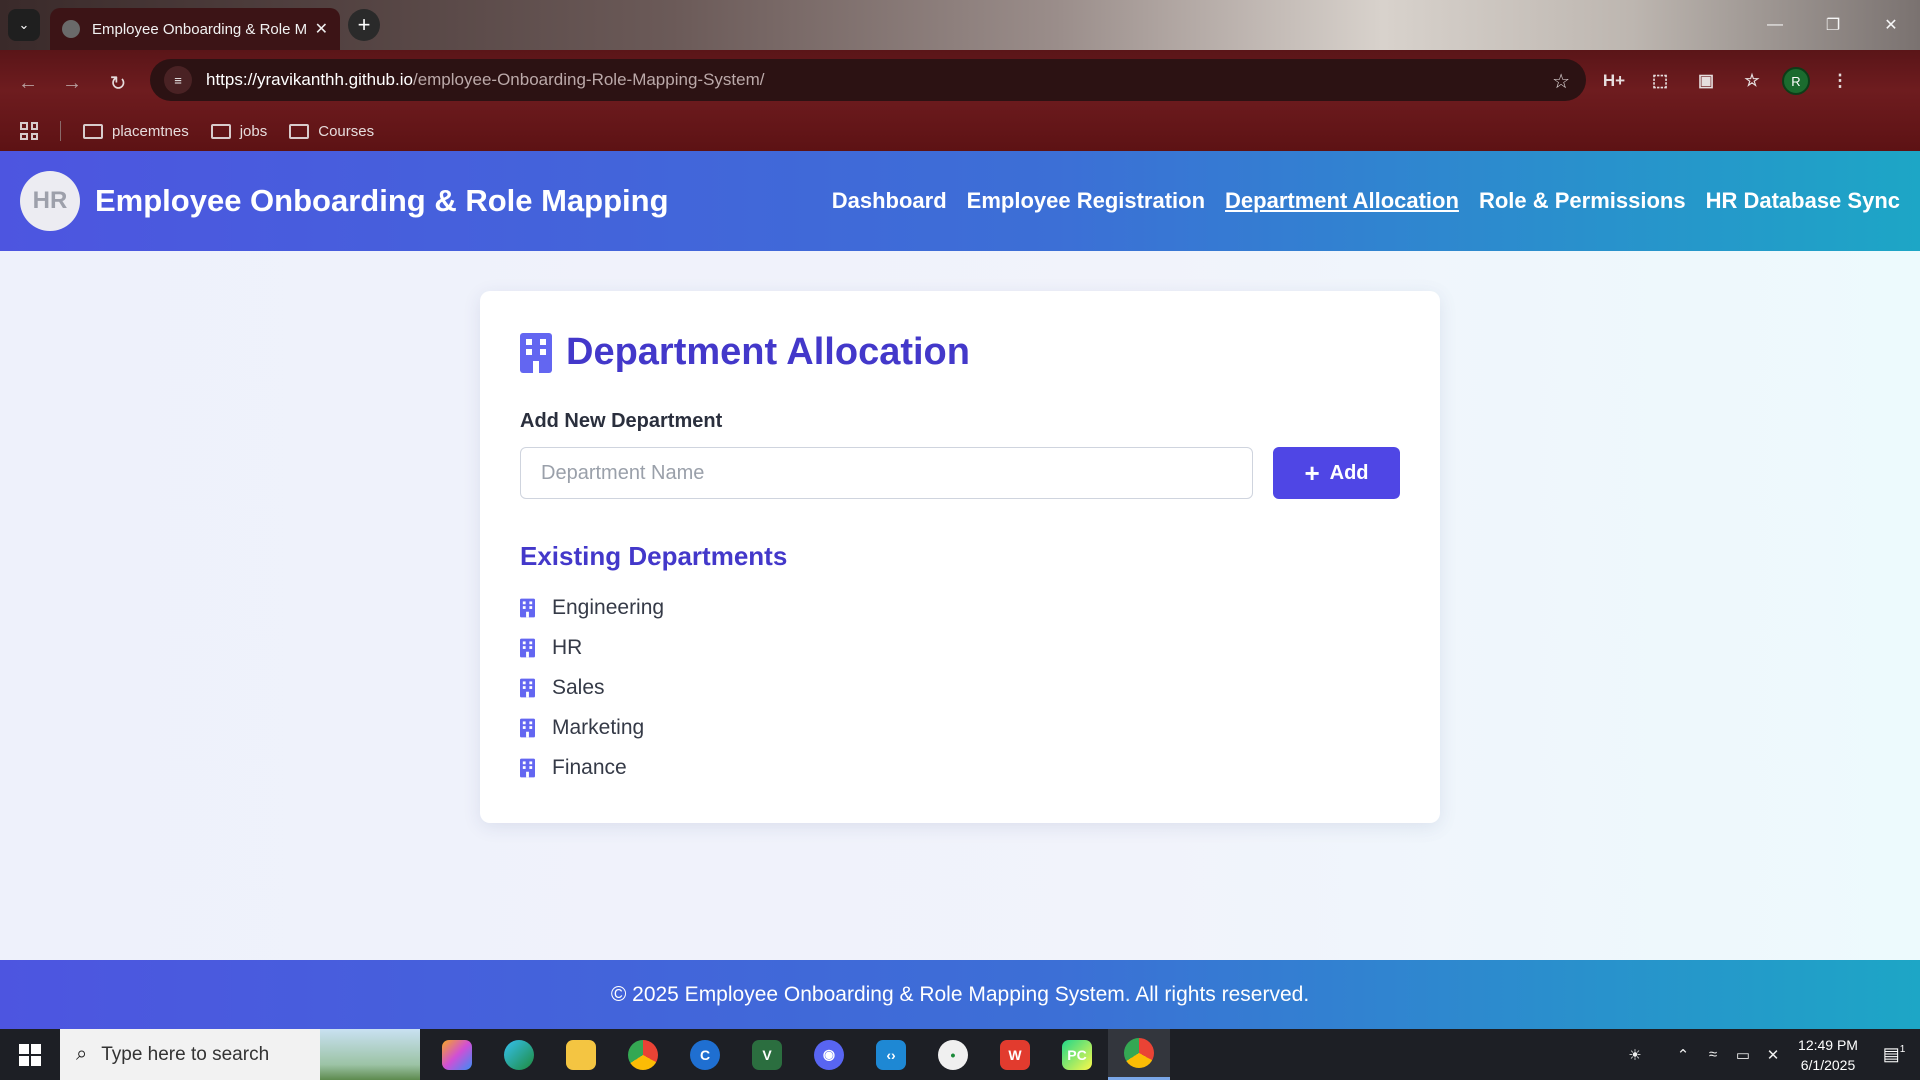 The width and height of the screenshot is (1920, 1080). Describe the element at coordinates (1803, 201) in the screenshot. I see `nav-hr-database-sync: HR Database Sync` at that location.